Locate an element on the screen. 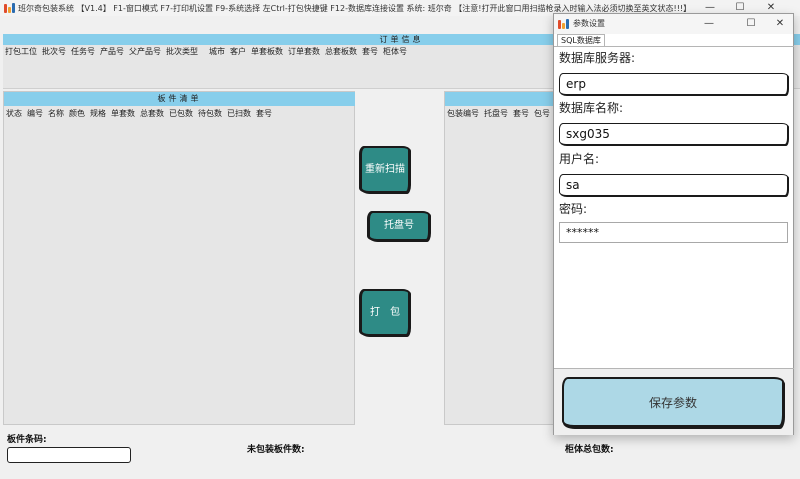 The width and height of the screenshot is (800, 479). dialog-title: 参数设置 is located at coordinates (589, 23).